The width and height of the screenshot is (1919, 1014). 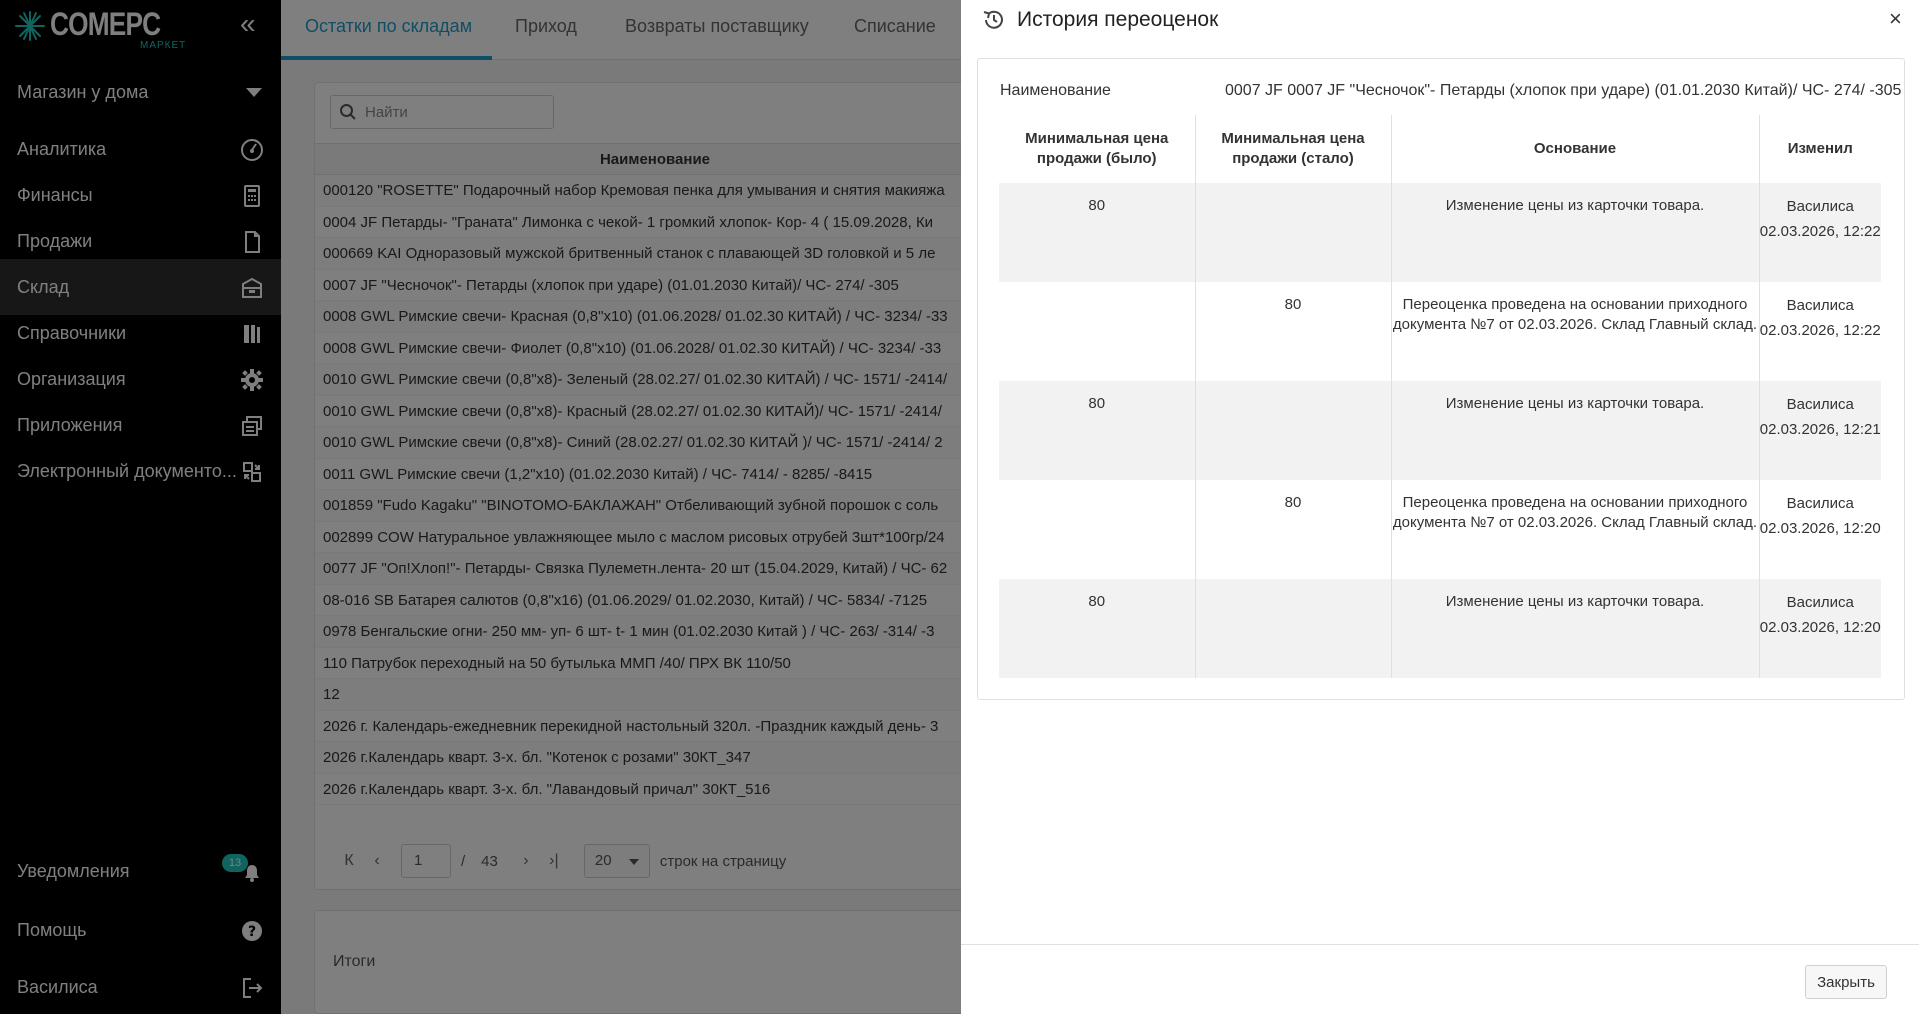 What do you see at coordinates (1895, 19) in the screenshot?
I see `close-icon: ×` at bounding box center [1895, 19].